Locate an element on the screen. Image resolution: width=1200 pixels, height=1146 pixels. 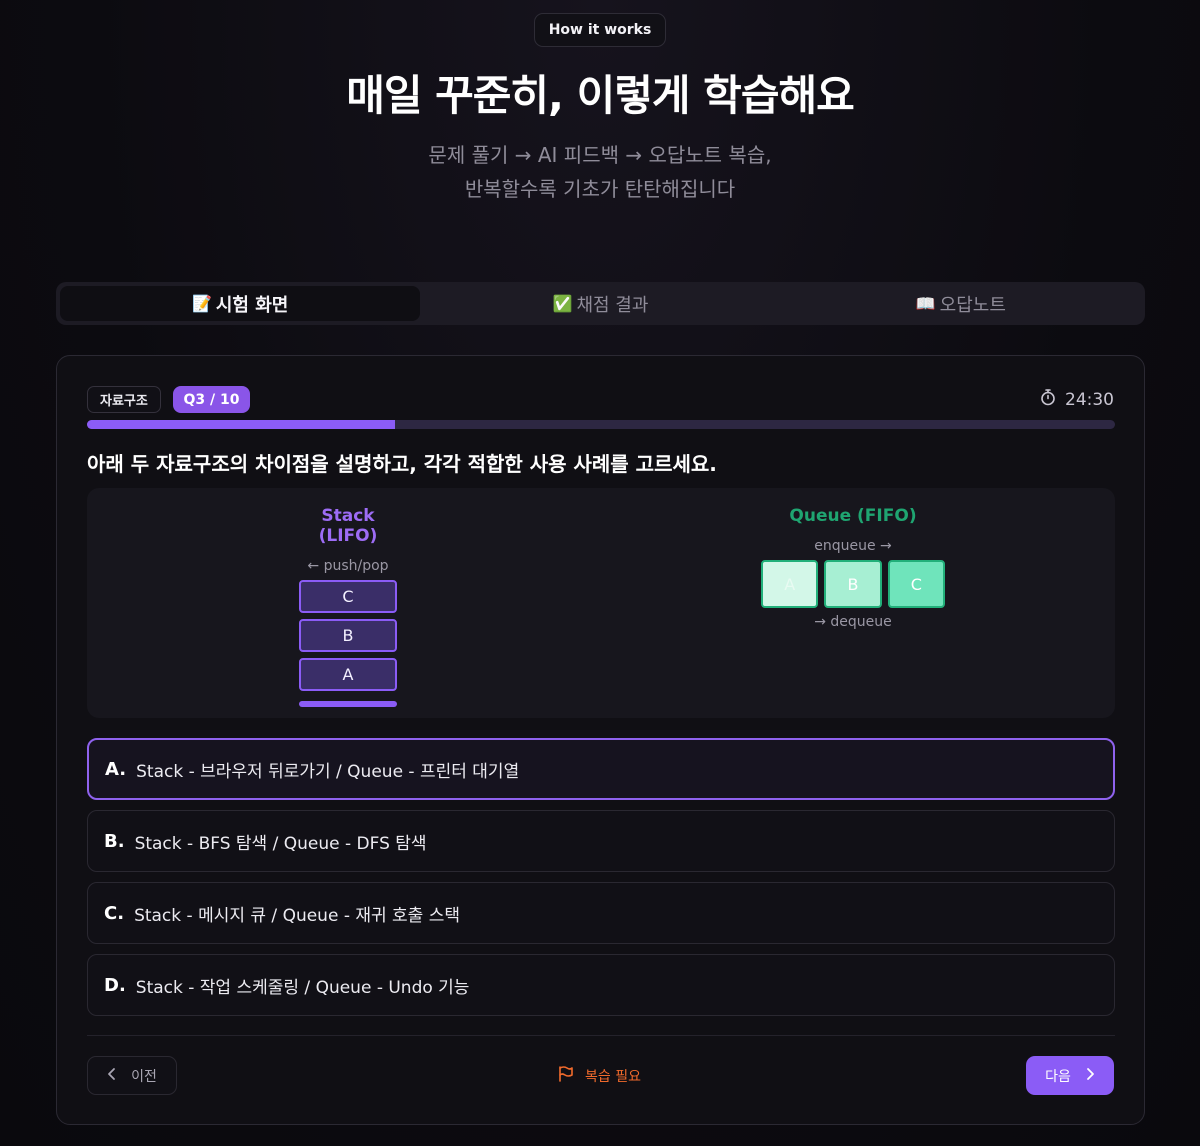
queue-item: A is located at coordinates (790, 584).